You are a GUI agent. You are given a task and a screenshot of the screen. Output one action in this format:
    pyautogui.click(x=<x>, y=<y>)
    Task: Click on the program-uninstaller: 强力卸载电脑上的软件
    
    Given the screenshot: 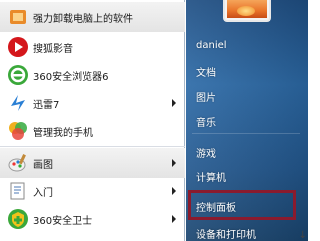 What is the action you would take?
    pyautogui.click(x=92, y=17)
    